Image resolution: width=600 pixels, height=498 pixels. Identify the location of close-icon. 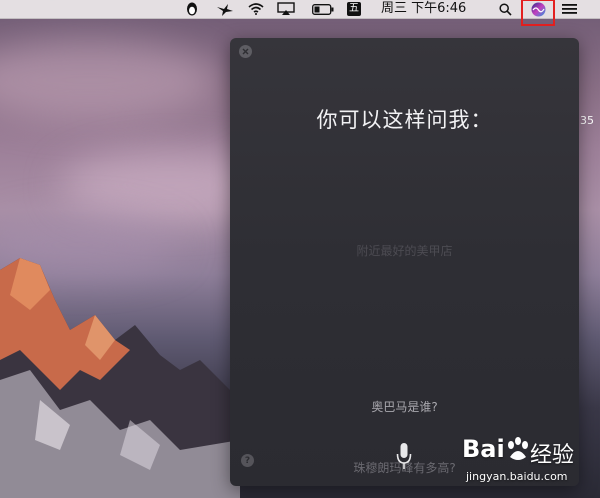
(245, 51).